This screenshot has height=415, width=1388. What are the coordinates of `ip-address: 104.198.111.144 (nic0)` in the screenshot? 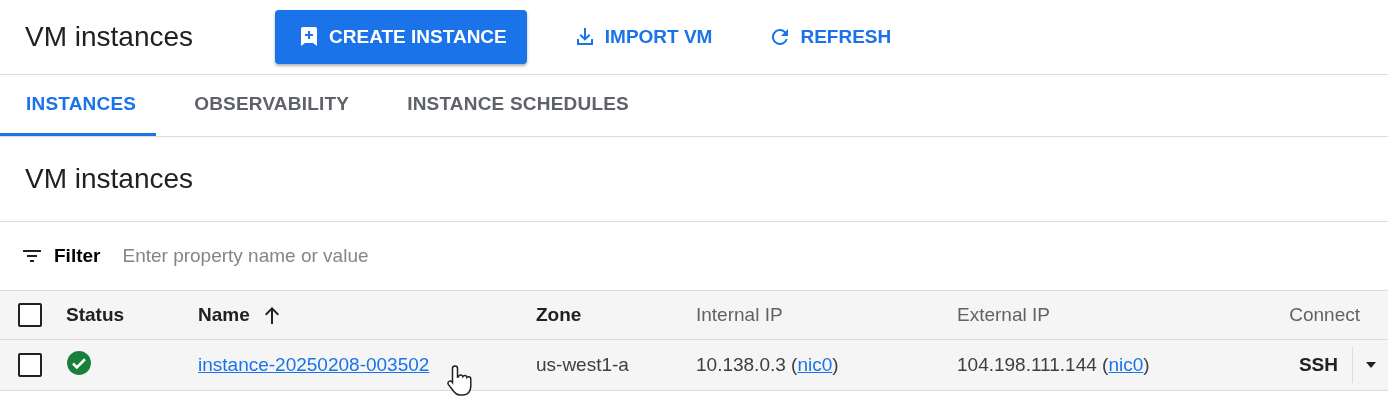 It's located at (1053, 364).